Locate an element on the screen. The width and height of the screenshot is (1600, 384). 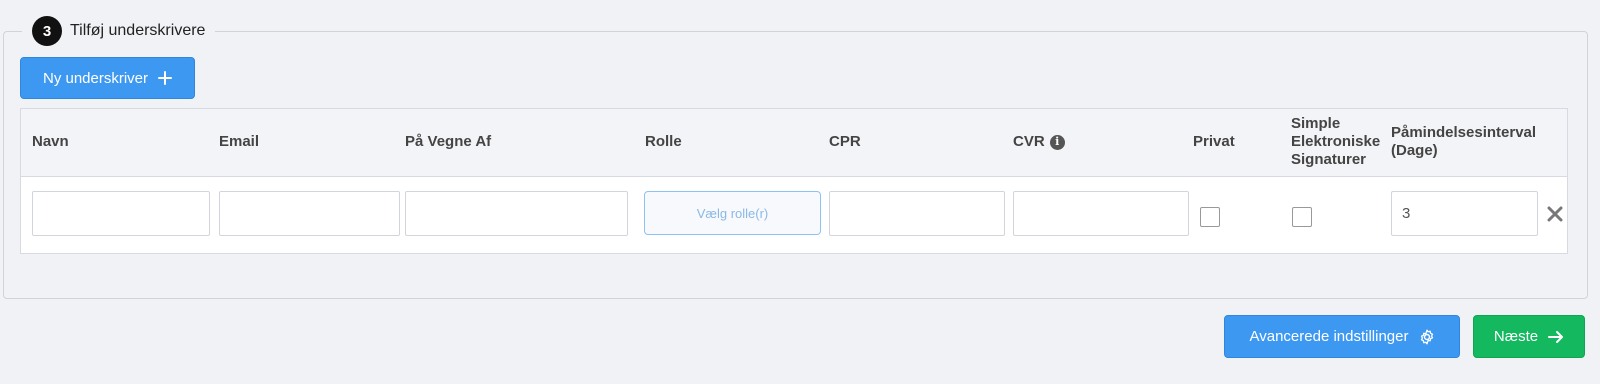
column-header-name: Navn is located at coordinates (50, 141).